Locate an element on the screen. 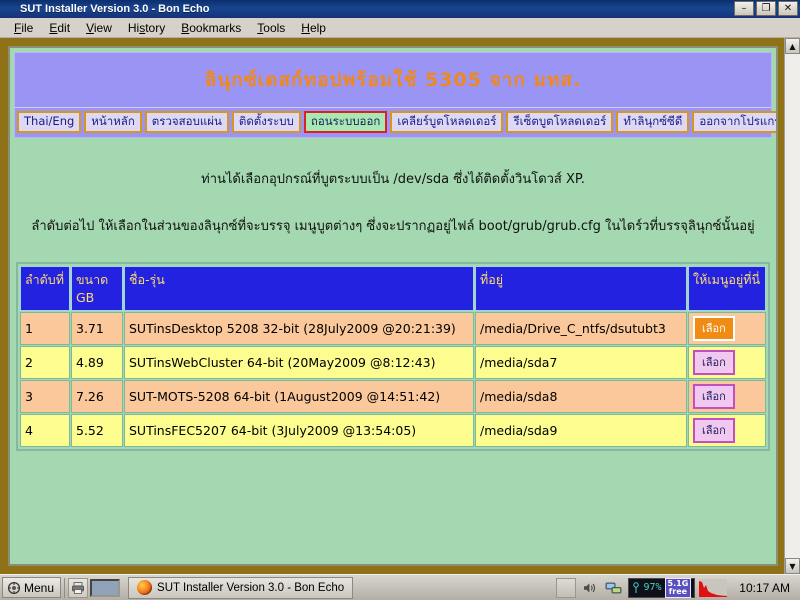 The image size is (800, 600). nav-button-uninstall: ถอนระบบออก is located at coordinates (345, 122).